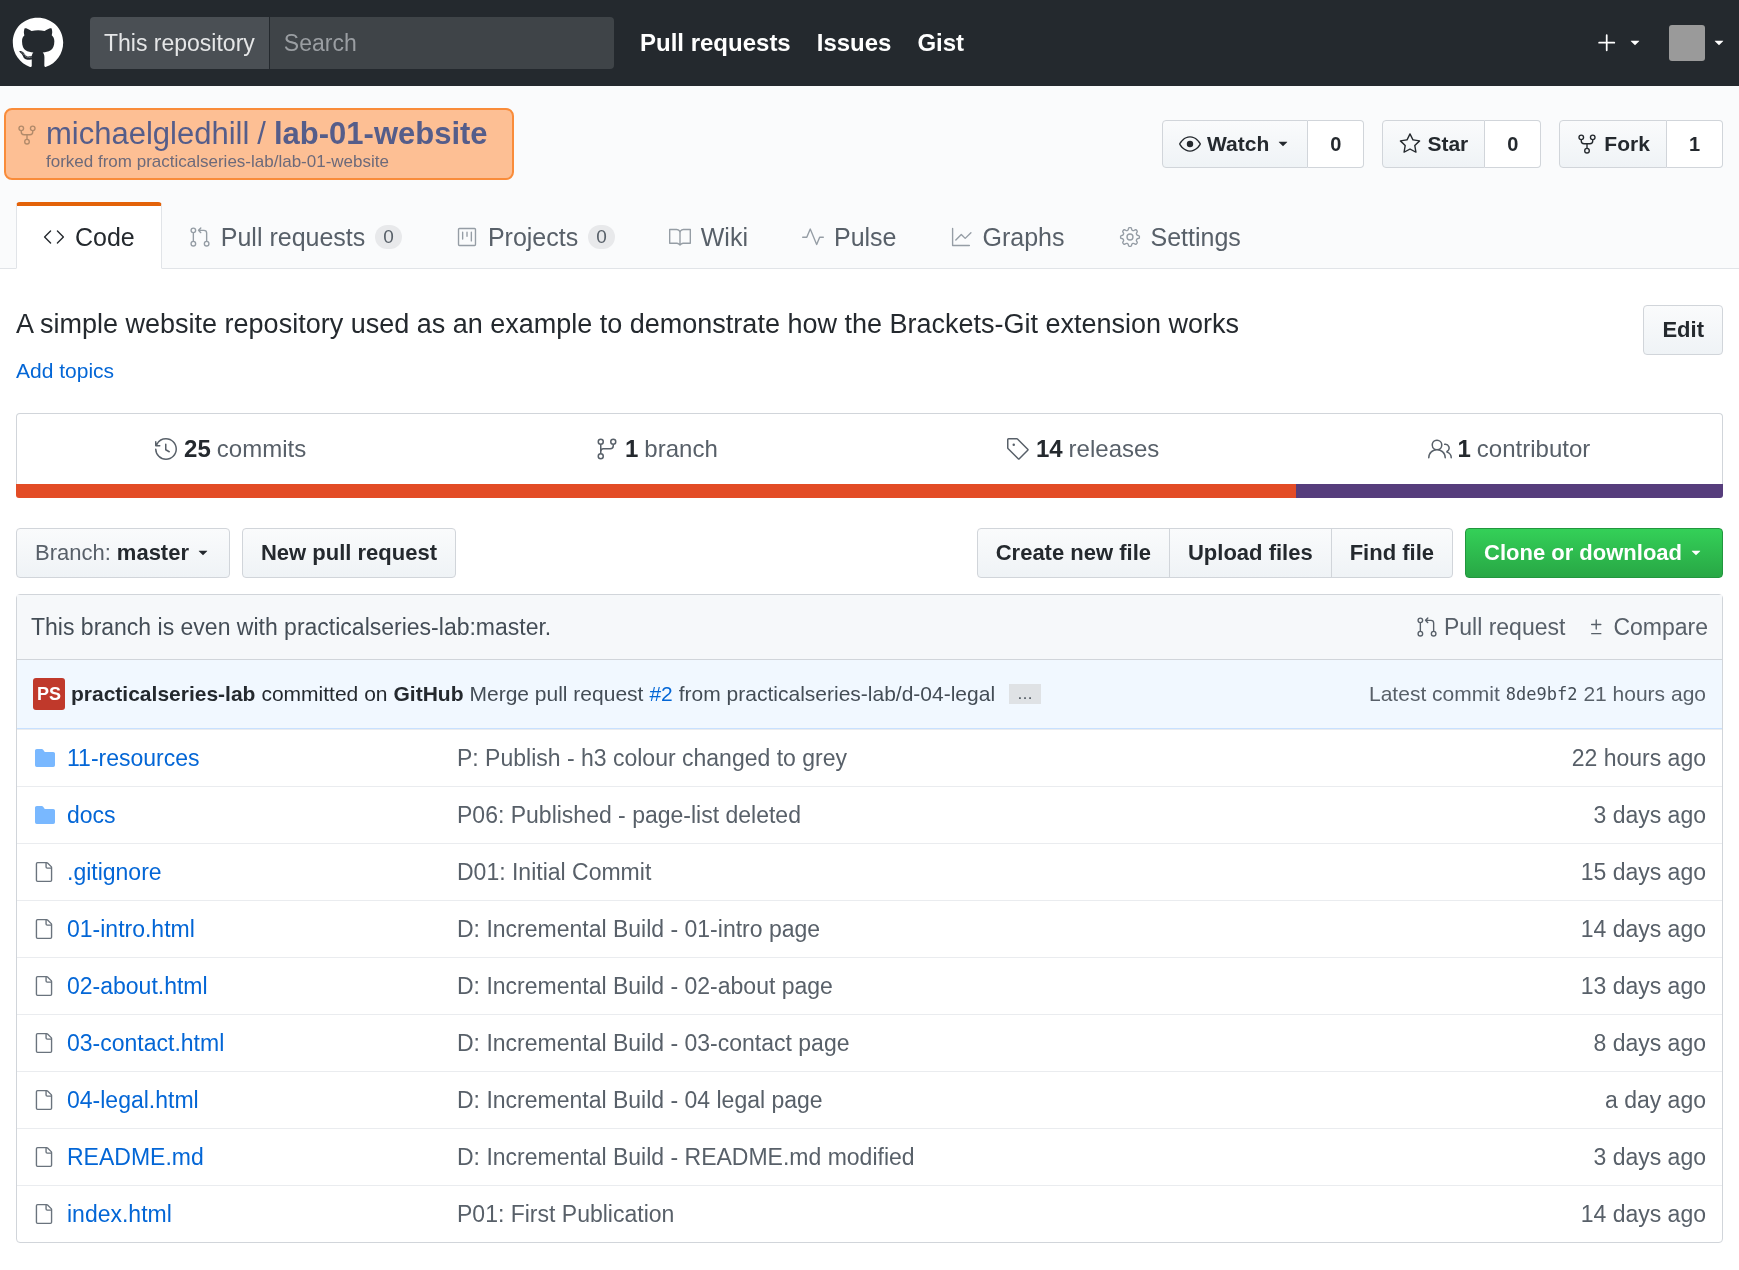 The width and height of the screenshot is (1739, 1270). I want to click on status-link: Pull request, so click(1490, 627).